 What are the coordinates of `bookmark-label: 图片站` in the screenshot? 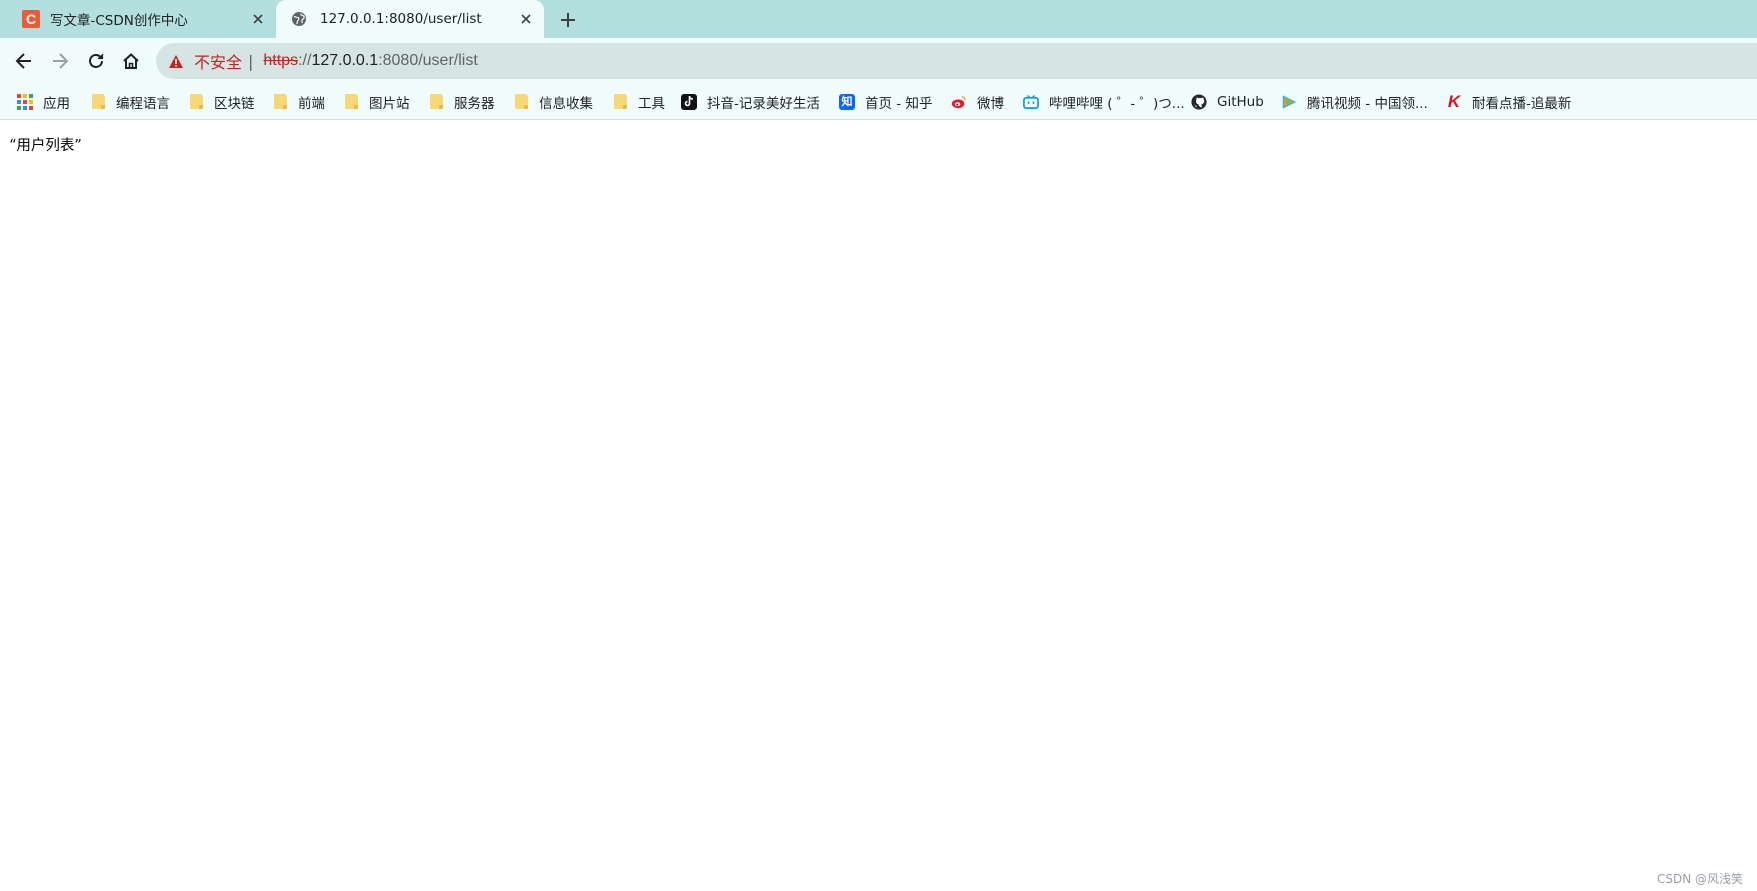 It's located at (389, 103).